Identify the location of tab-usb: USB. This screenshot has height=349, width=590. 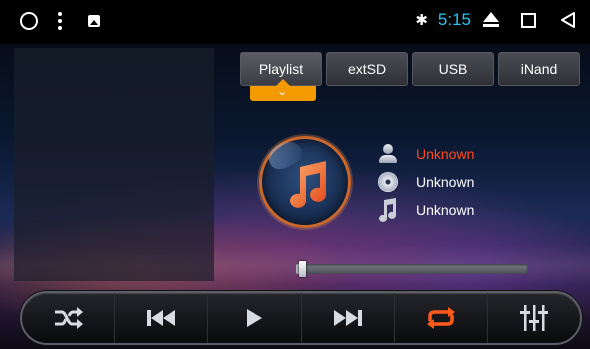
(453, 69).